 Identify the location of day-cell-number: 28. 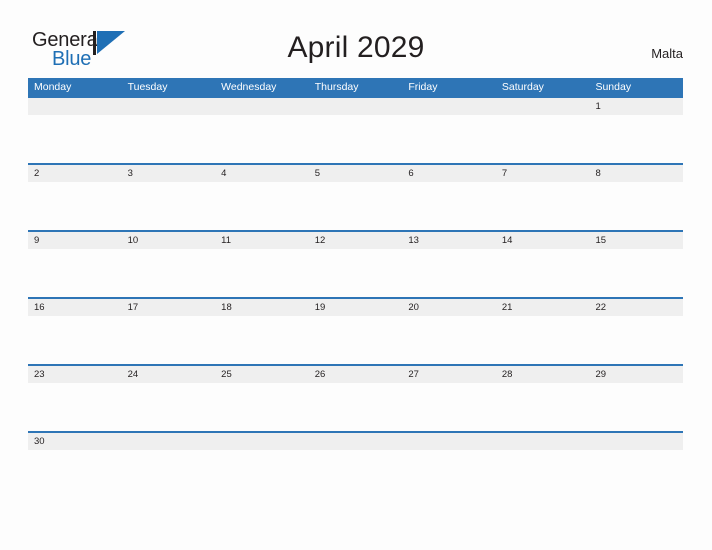
(543, 374).